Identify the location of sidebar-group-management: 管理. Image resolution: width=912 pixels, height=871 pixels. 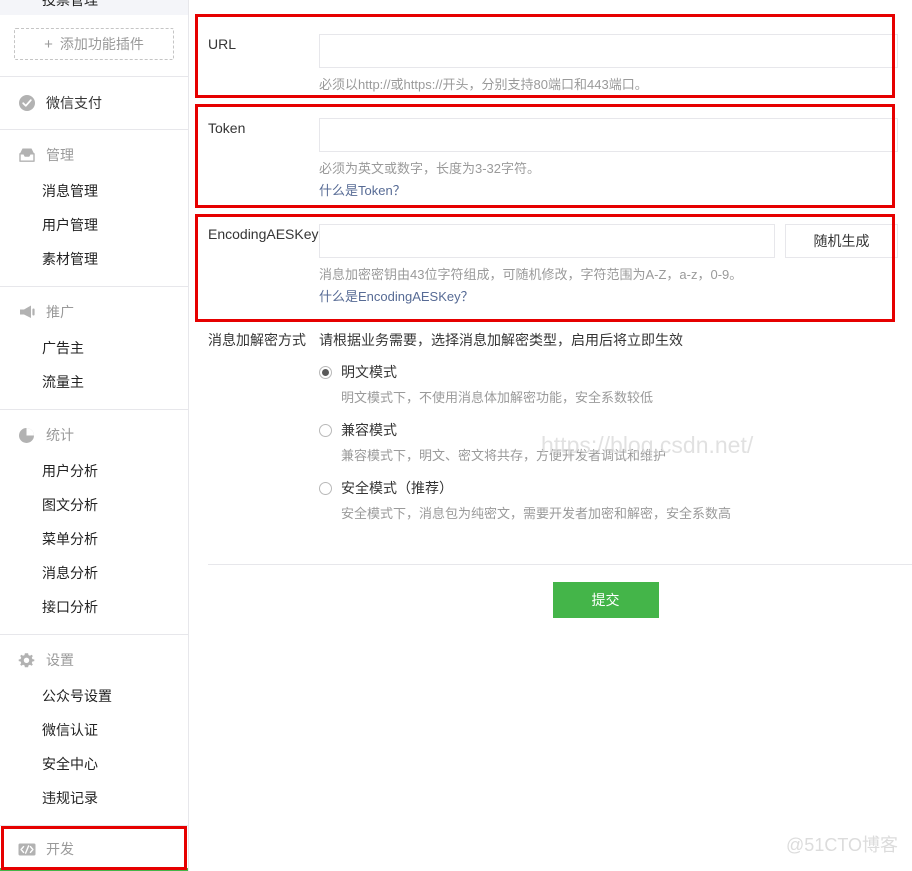
(94, 155).